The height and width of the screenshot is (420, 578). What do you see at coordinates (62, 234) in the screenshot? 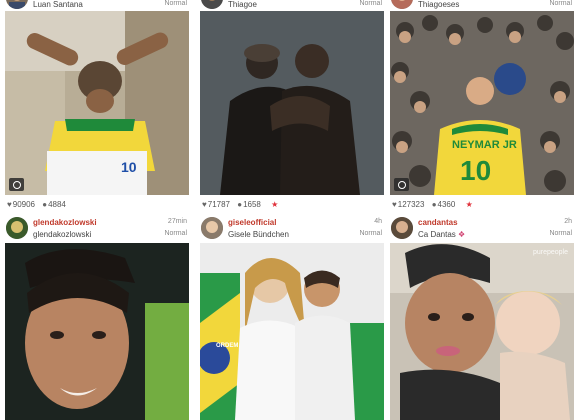
I see `display-name: glendakozlowski` at bounding box center [62, 234].